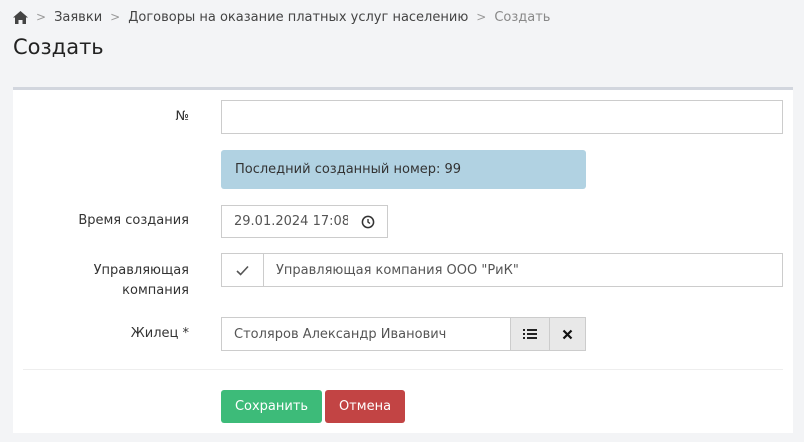 Image resolution: width=804 pixels, height=442 pixels. Describe the element at coordinates (403, 169) in the screenshot. I see `last-number-info: Последний созданный номер: 99` at that location.